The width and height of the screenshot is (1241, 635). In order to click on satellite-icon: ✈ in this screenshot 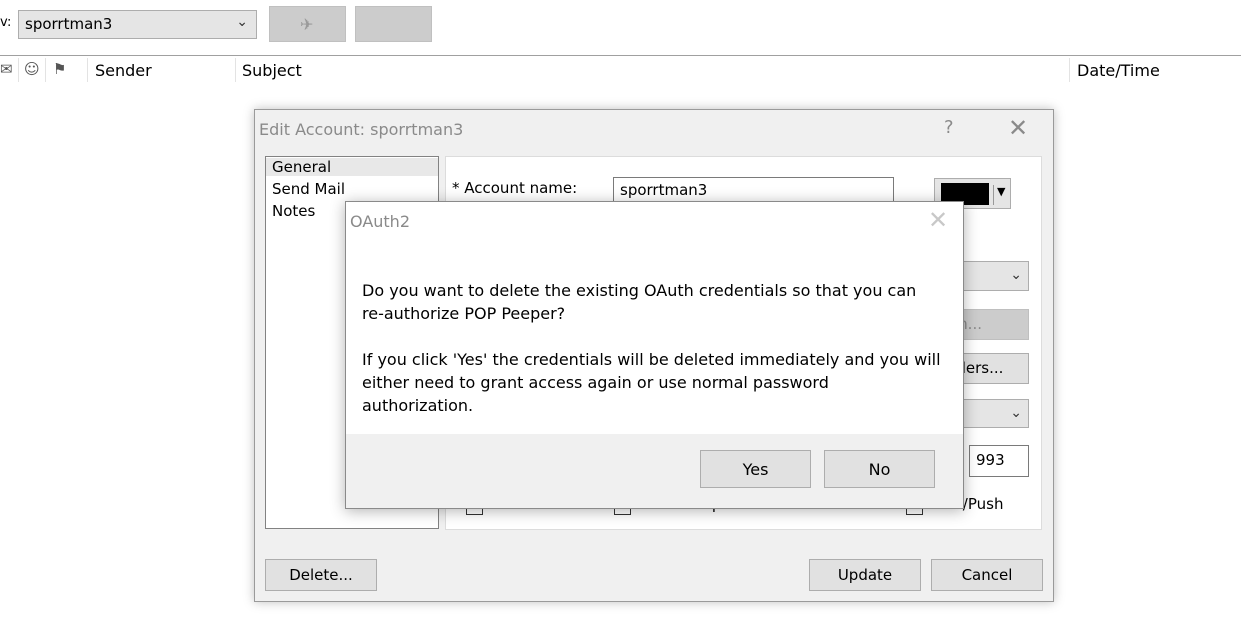, I will do `click(307, 24)`.